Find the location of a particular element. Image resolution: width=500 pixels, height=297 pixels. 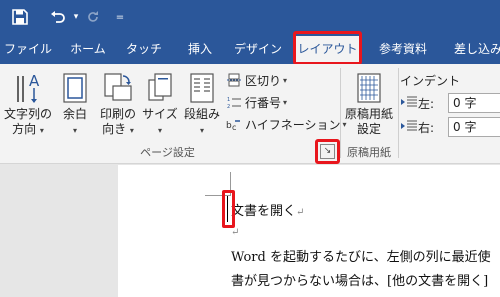

manuscript-paper-icon is located at coordinates (369, 86).